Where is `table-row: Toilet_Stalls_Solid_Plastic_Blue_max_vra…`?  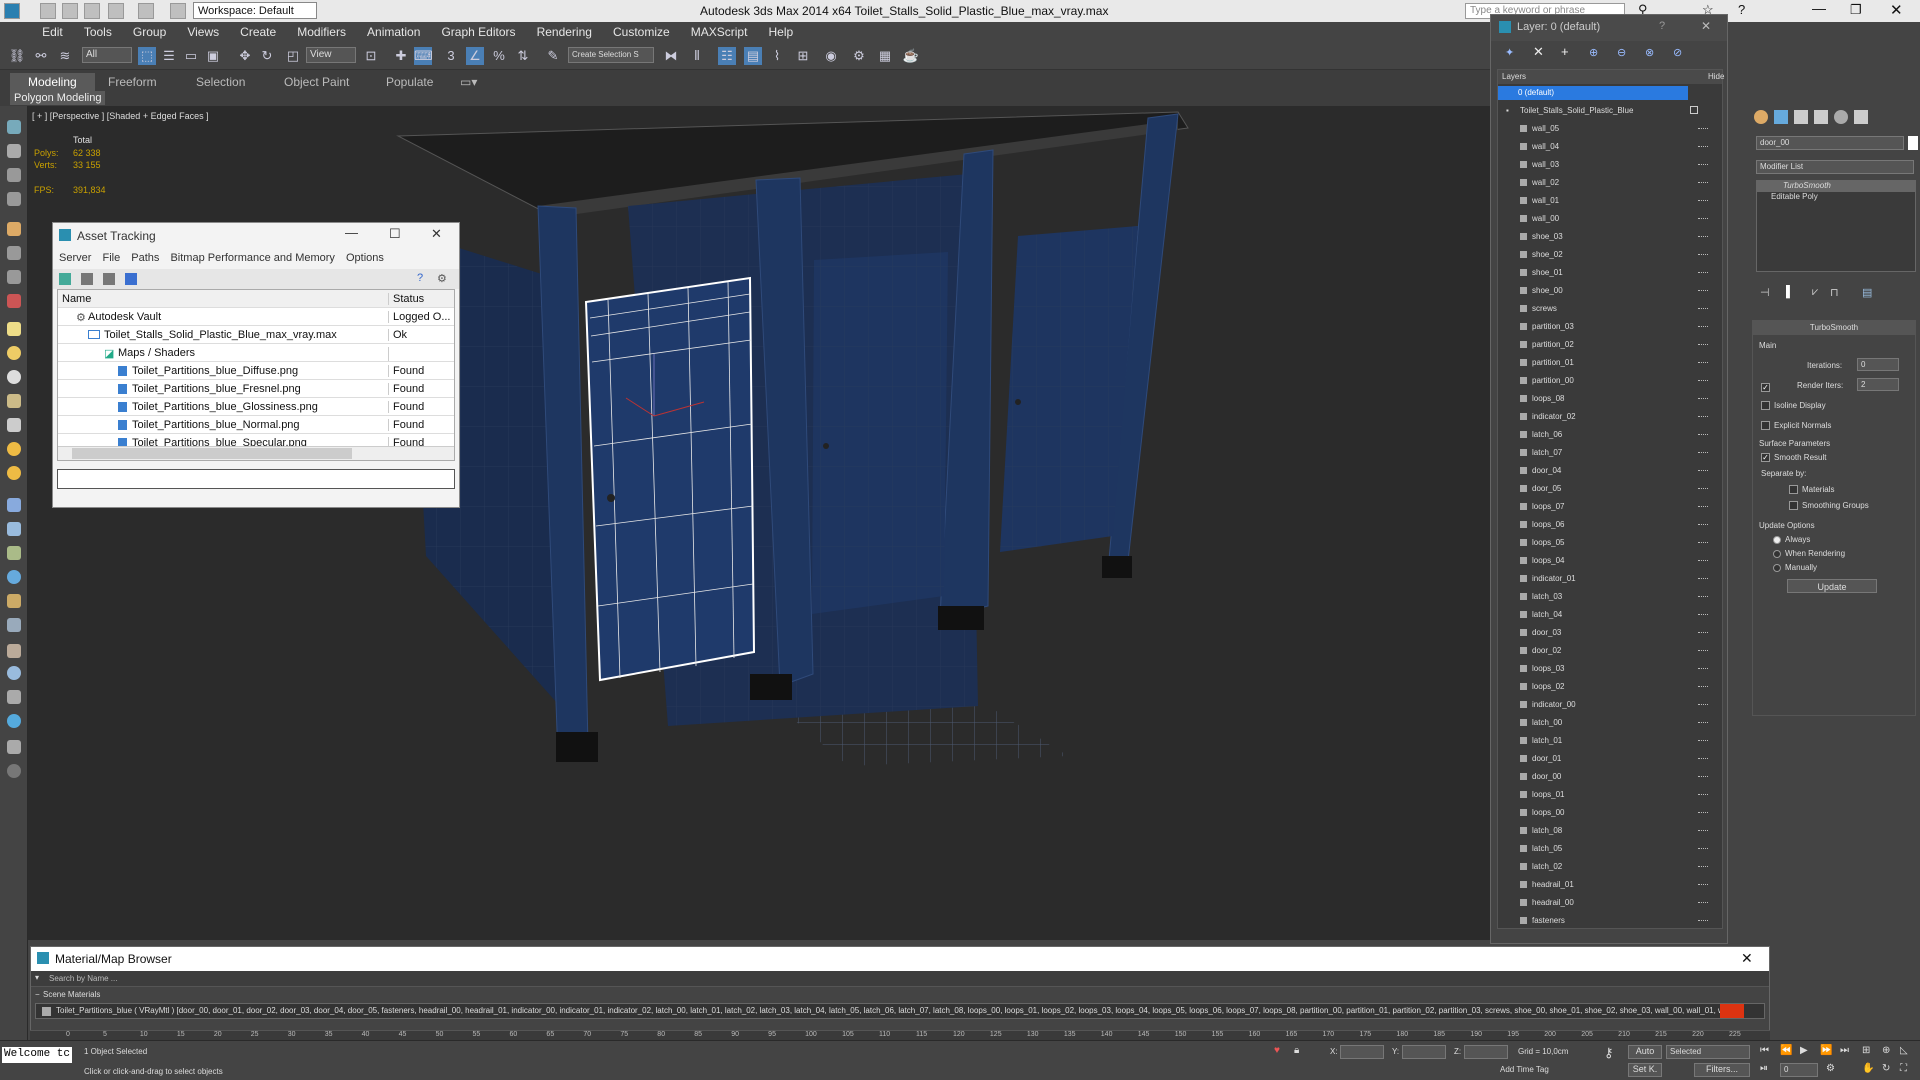 table-row: Toilet_Stalls_Solid_Plastic_Blue_max_vra… is located at coordinates (256, 335).